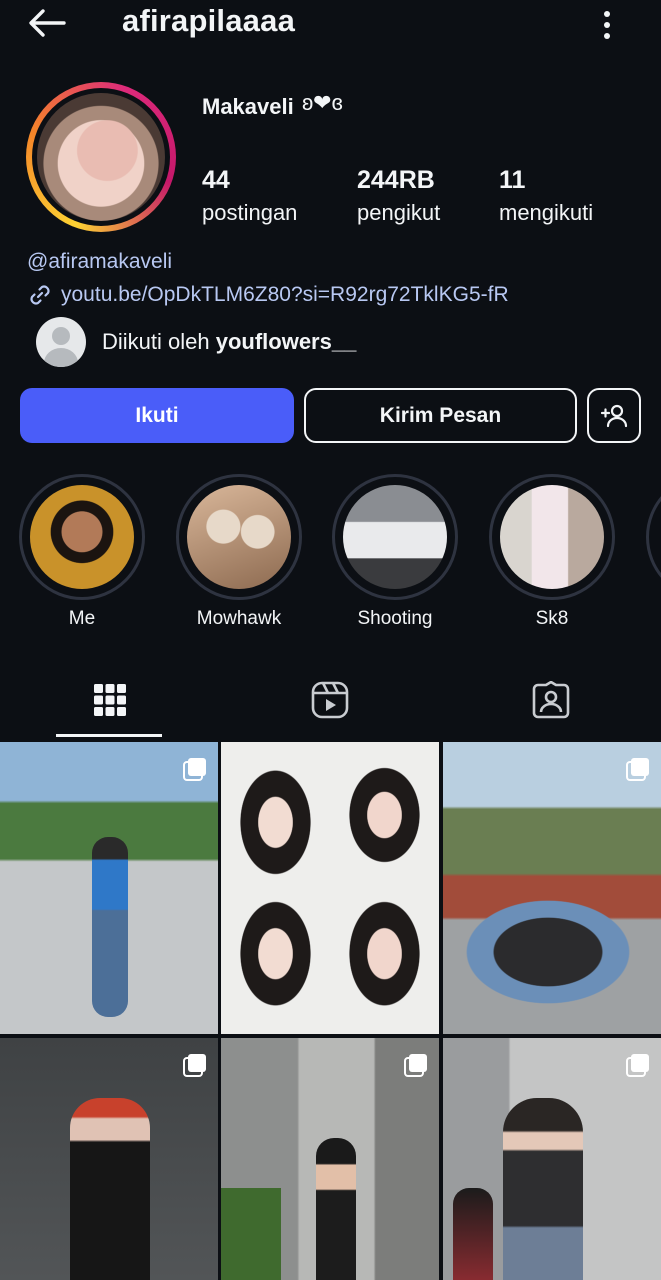 The width and height of the screenshot is (661, 1280). What do you see at coordinates (249, 196) in the screenshot?
I see `stat-posts: 44 postingan` at bounding box center [249, 196].